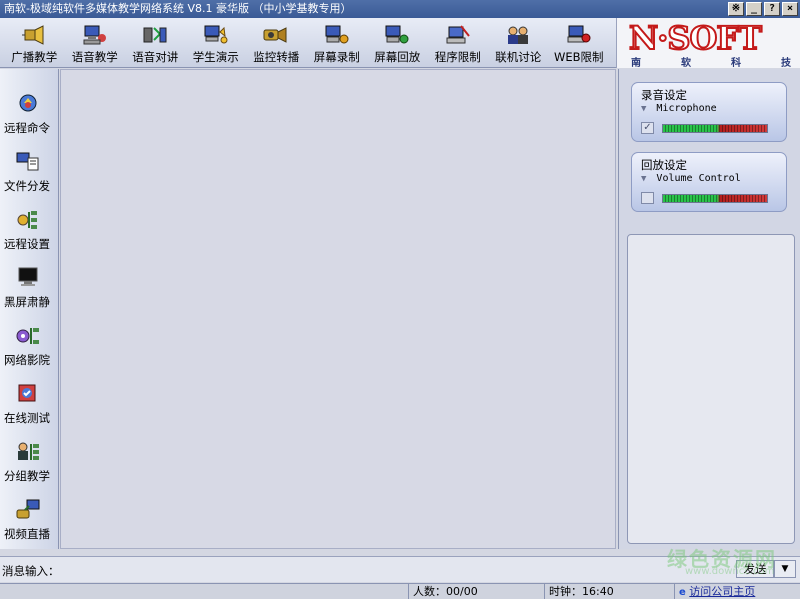 The image size is (800, 599). I want to click on toolbar-label: WEB限制, so click(578, 57).